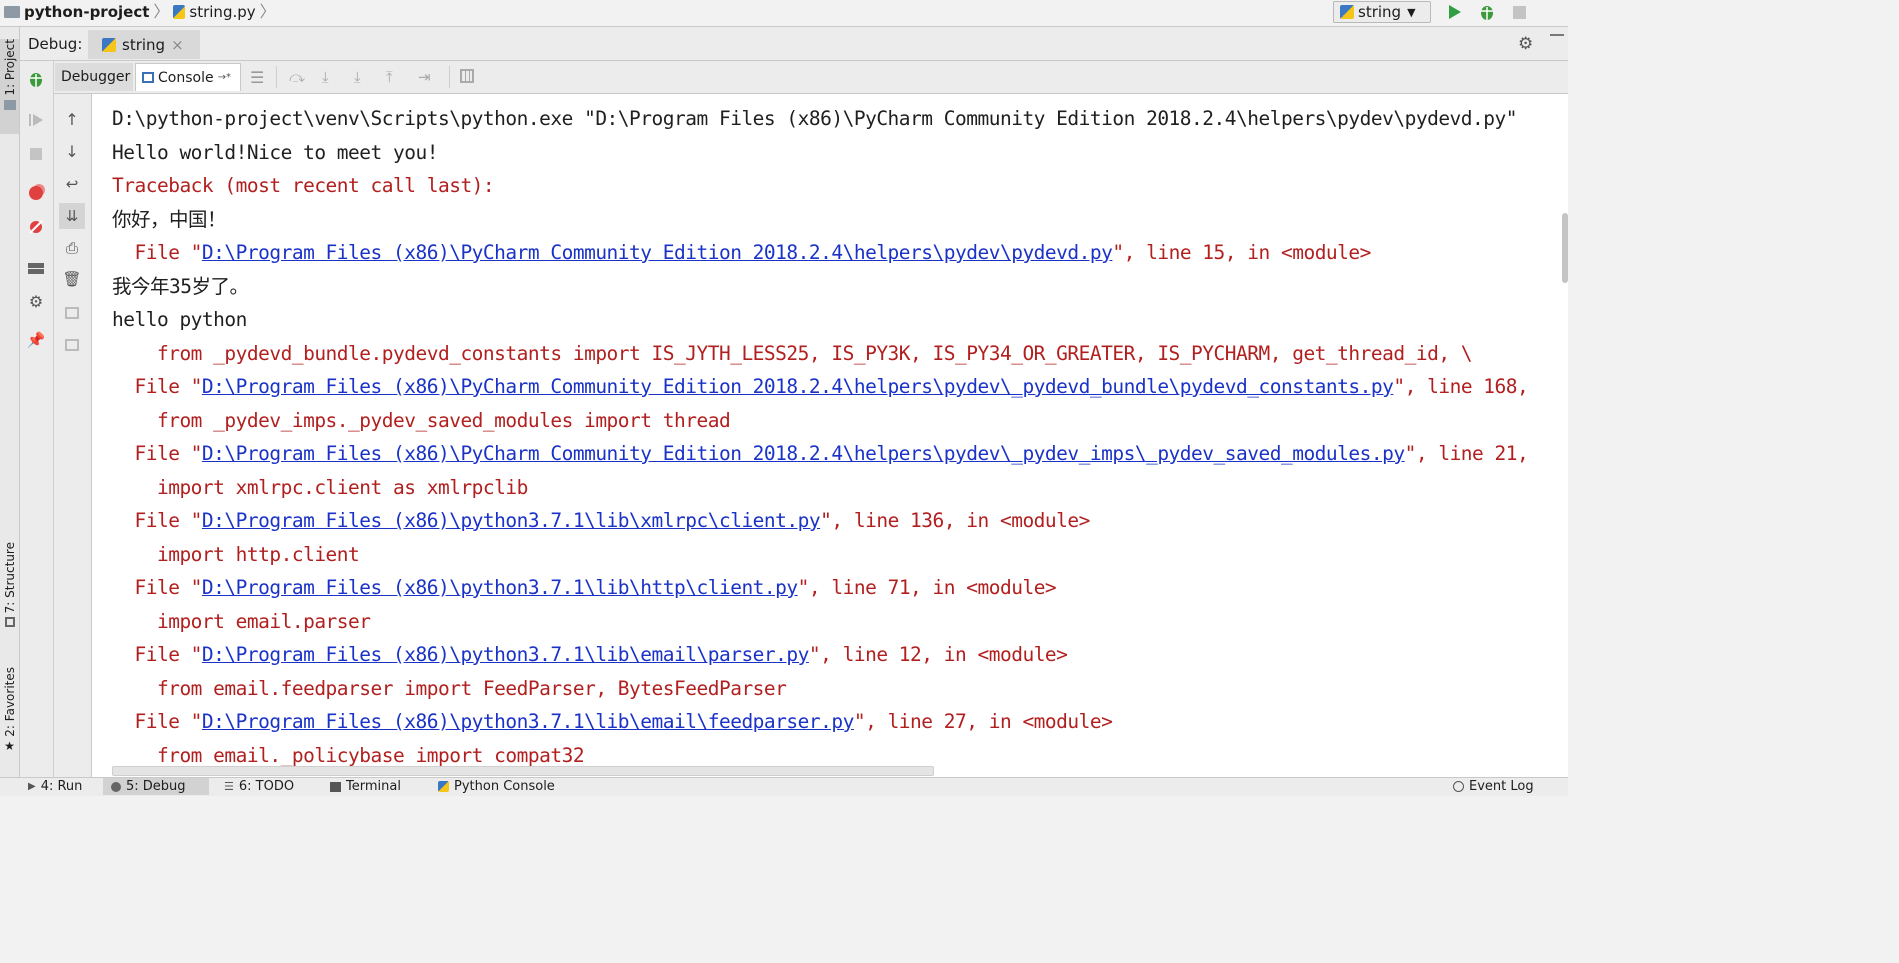  What do you see at coordinates (55, 44) in the screenshot?
I see `debug-header-label: Debug:` at bounding box center [55, 44].